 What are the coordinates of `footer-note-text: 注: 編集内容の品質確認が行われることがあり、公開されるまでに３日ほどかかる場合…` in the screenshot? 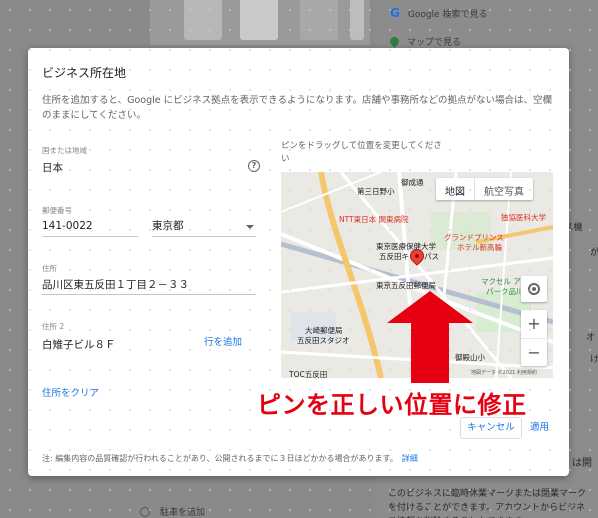 It's located at (220, 458).